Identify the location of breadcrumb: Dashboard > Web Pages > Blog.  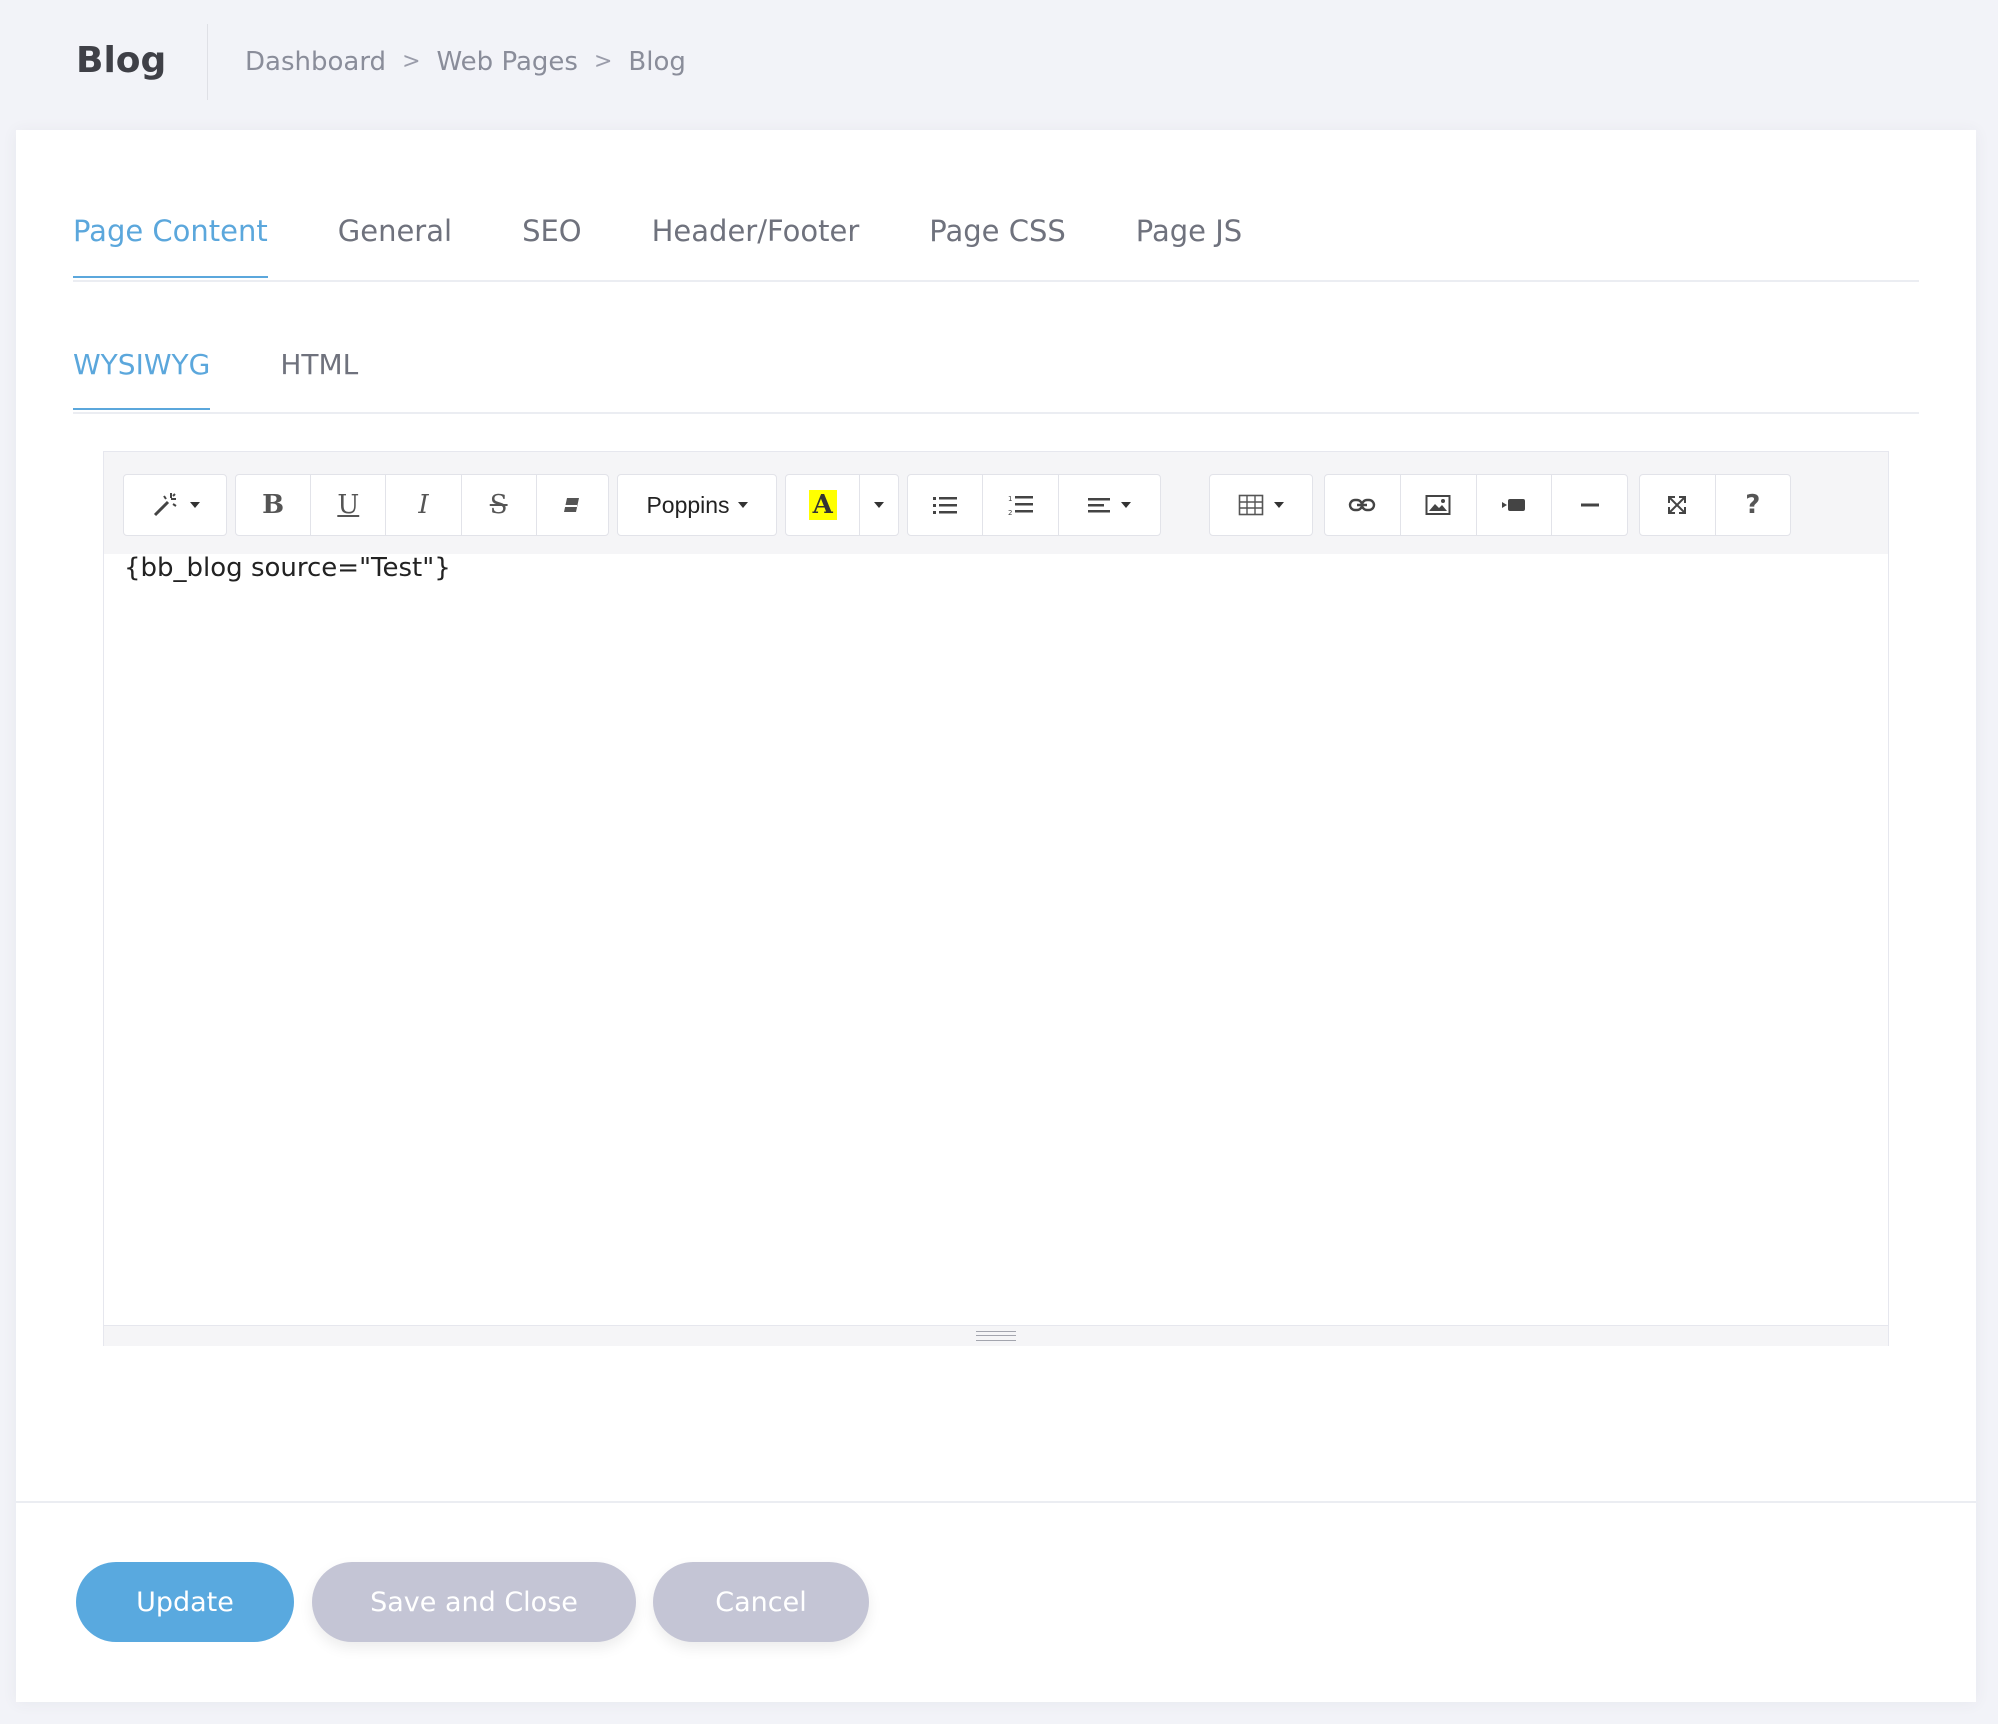
(465, 62).